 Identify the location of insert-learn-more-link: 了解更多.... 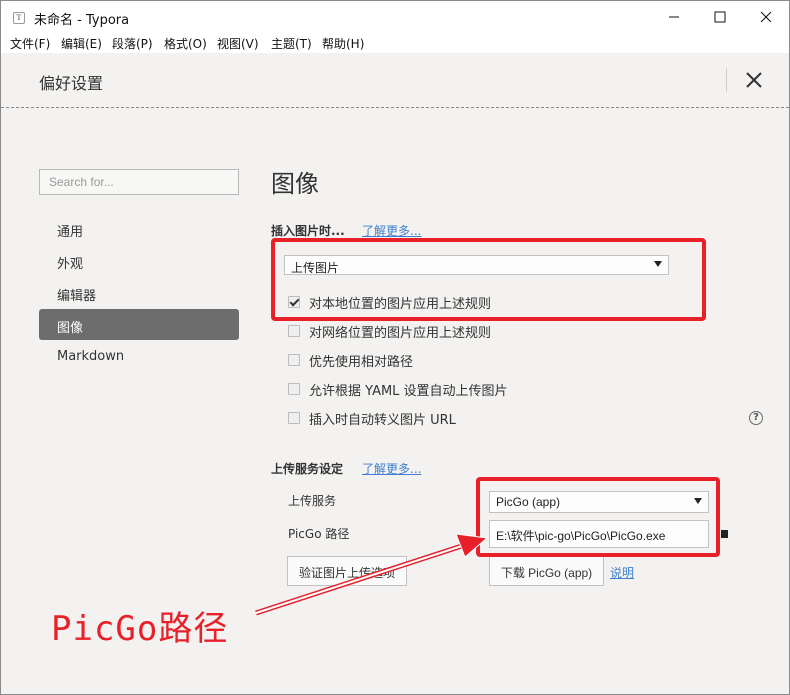
(391, 230).